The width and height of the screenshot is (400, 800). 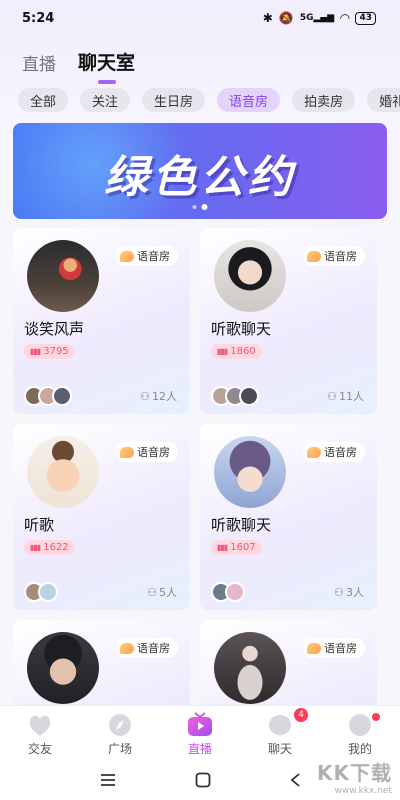 What do you see at coordinates (317, 18) in the screenshot?
I see `signal-icon: 5G▂▄▆` at bounding box center [317, 18].